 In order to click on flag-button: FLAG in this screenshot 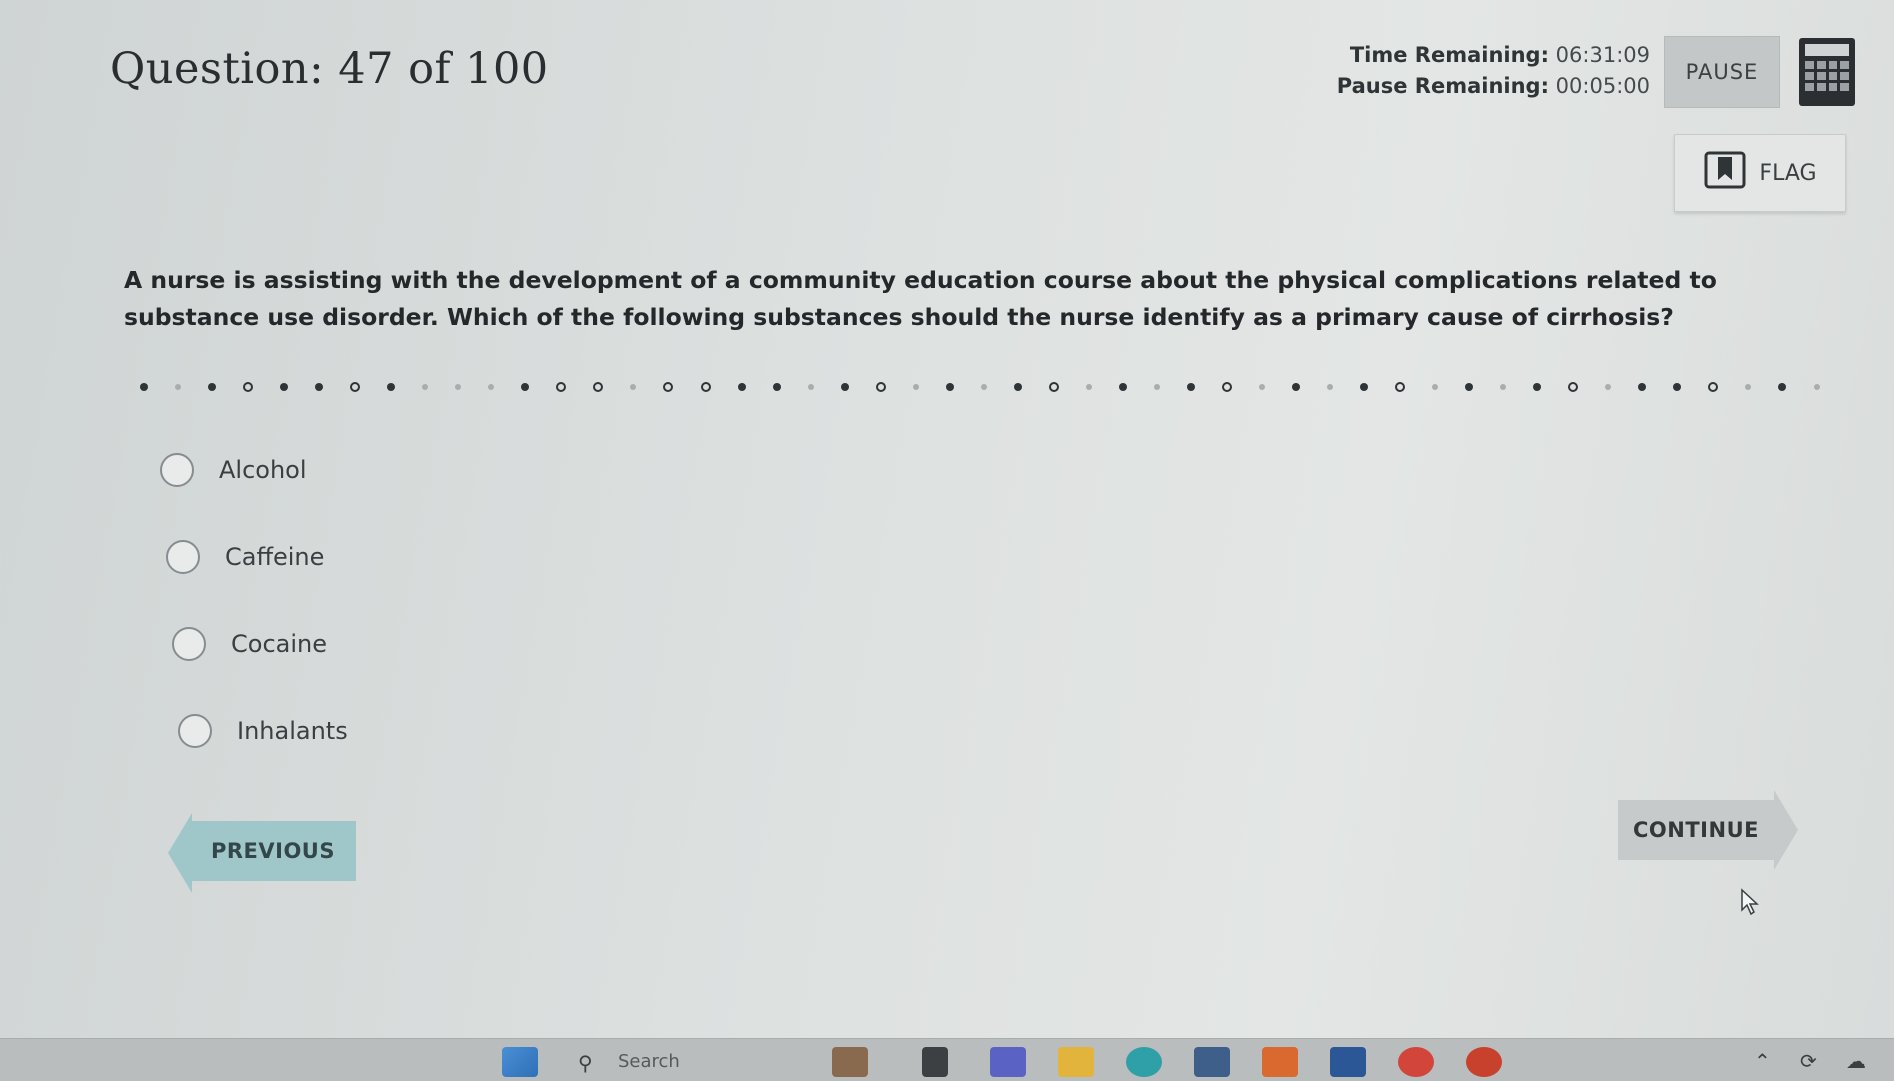, I will do `click(1760, 173)`.